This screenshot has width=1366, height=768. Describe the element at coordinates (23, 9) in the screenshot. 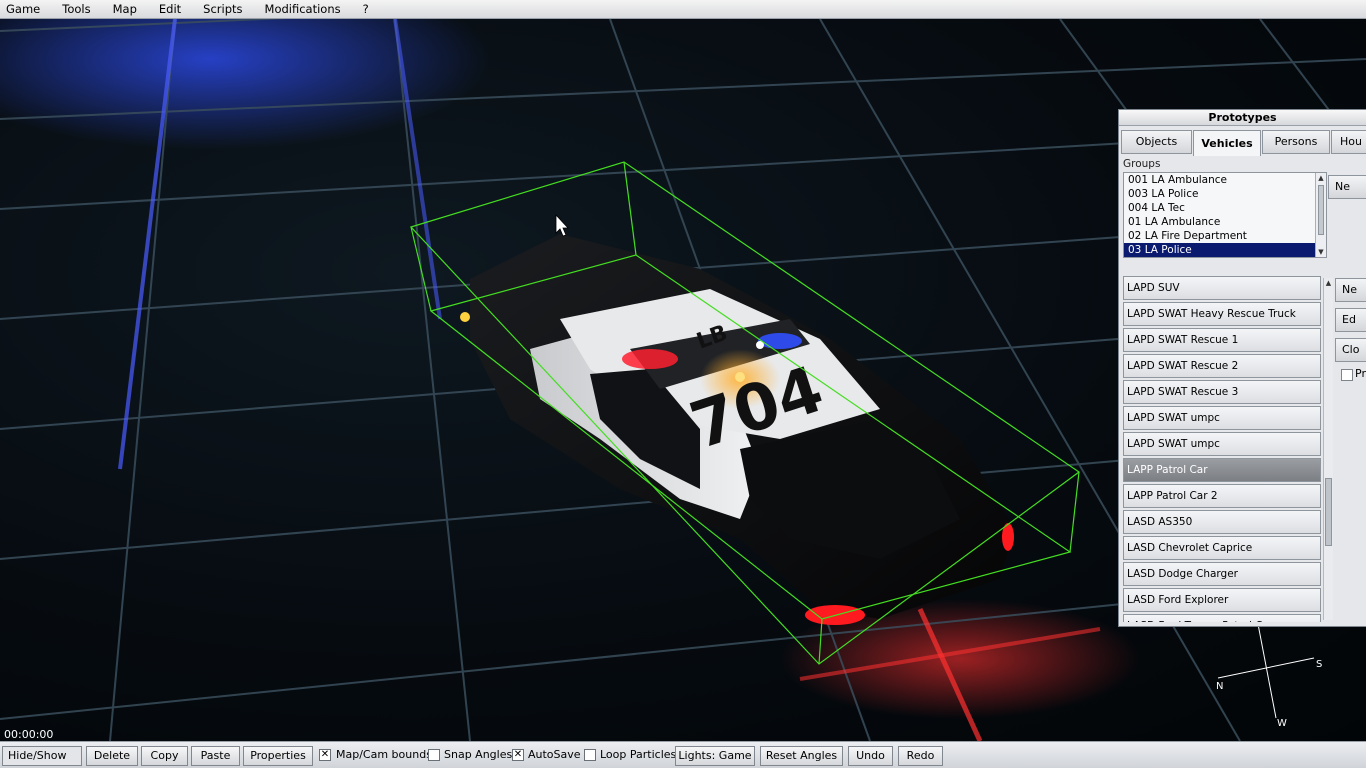

I see `menu-game: Game` at that location.